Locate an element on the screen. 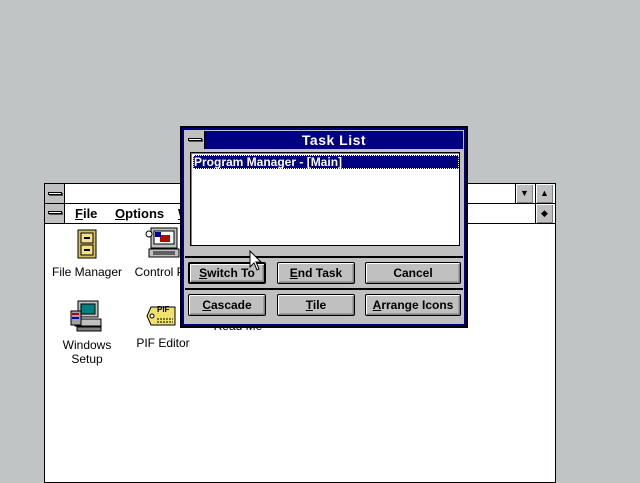 This screenshot has width=640, height=483. windows-setup-icon is located at coordinates (86, 316).